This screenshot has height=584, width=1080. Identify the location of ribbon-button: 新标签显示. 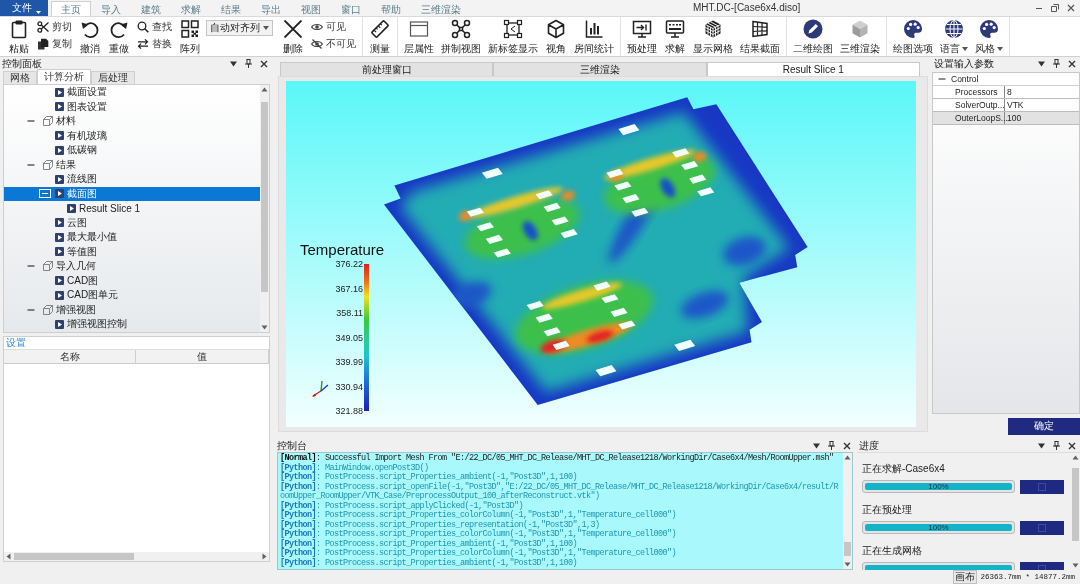
(513, 36).